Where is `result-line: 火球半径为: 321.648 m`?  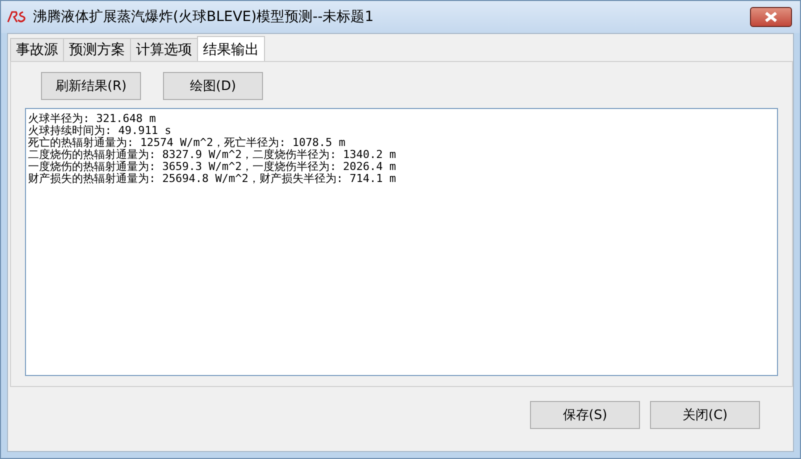 result-line: 火球半径为: 321.648 m is located at coordinates (92, 119).